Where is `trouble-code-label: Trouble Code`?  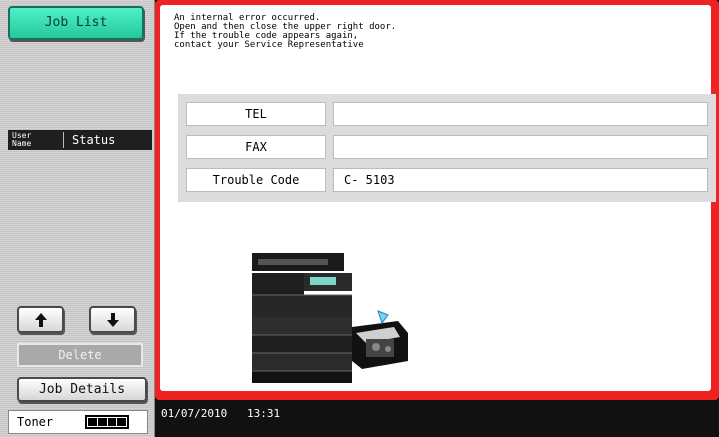 trouble-code-label: Trouble Code is located at coordinates (256, 180).